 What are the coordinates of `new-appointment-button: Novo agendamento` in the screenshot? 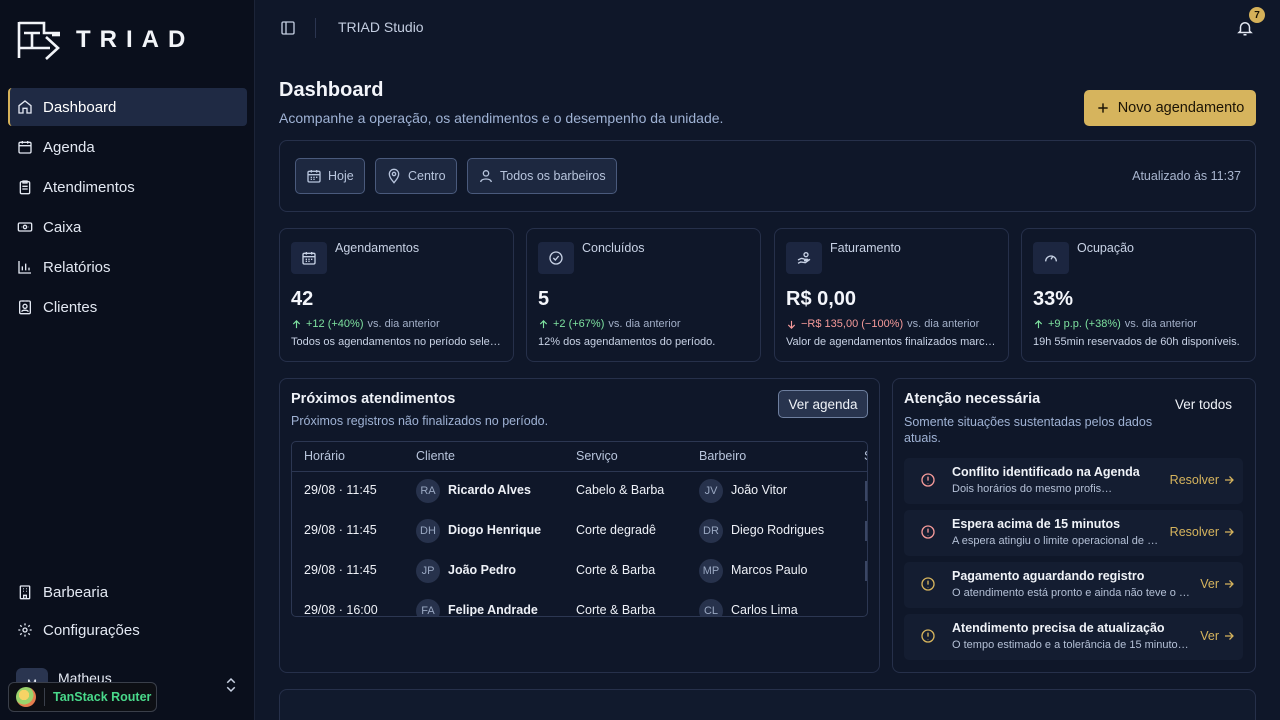 It's located at (1170, 108).